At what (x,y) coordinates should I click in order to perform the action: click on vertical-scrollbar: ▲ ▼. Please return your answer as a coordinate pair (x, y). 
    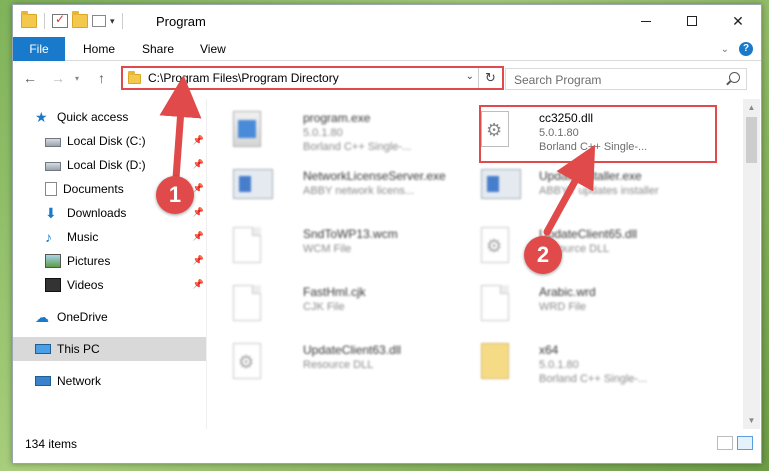
    Looking at the image, I should click on (751, 264).